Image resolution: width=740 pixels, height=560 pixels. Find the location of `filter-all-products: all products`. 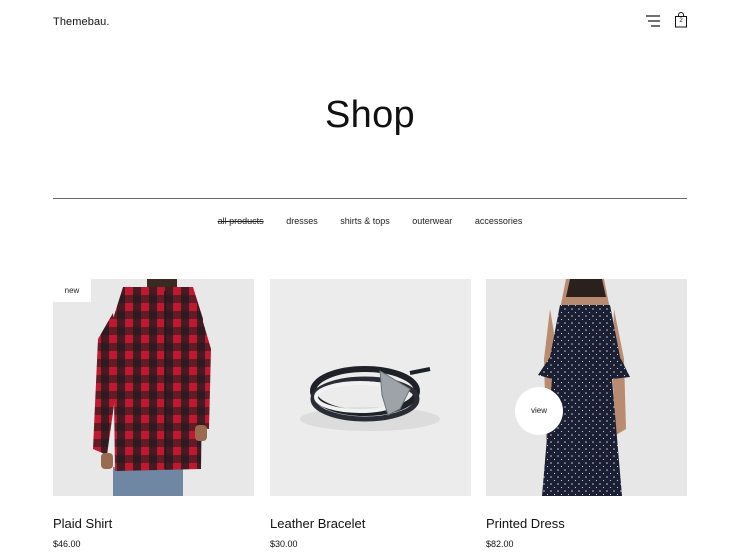

filter-all-products: all products is located at coordinates (241, 221).